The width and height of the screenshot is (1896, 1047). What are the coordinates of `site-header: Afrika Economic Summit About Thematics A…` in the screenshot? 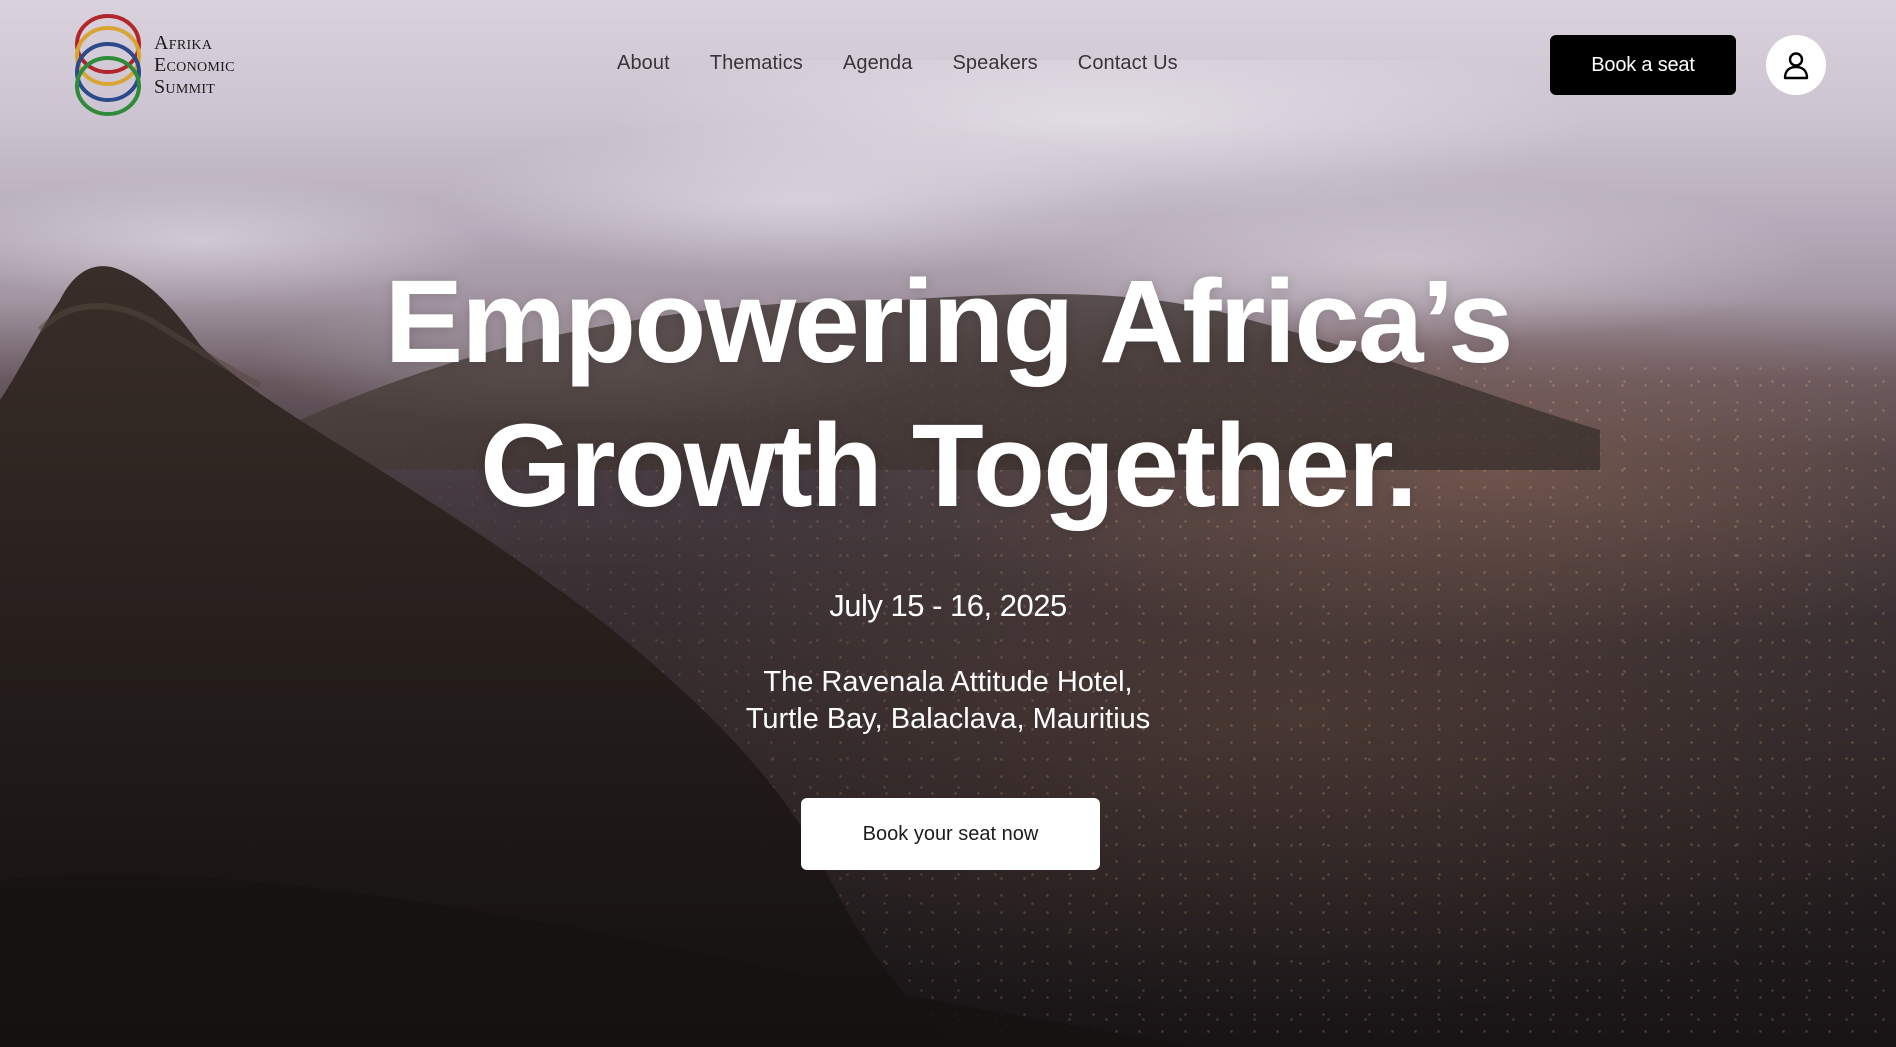 It's located at (948, 65).